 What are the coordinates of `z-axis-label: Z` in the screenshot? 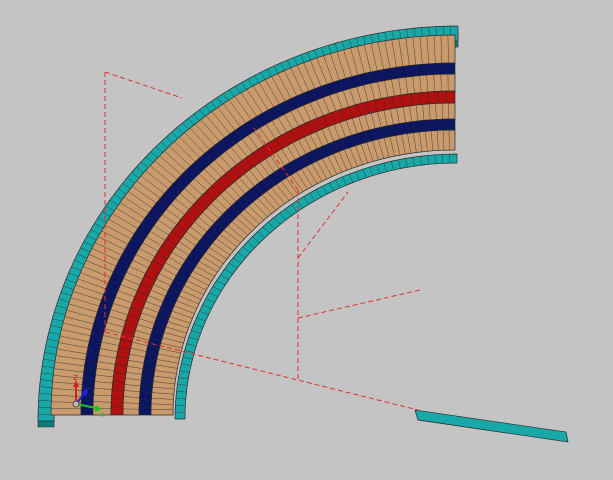 It's located at (75, 378).